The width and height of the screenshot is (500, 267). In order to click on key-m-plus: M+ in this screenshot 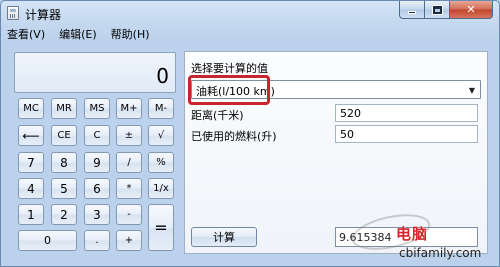, I will do `click(129, 108)`.